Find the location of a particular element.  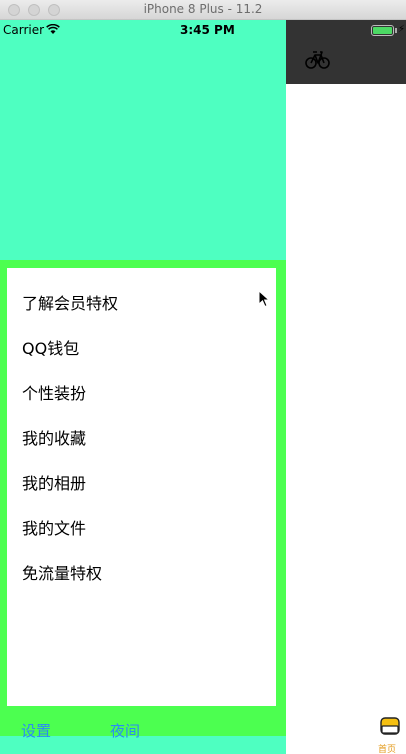

simulator-titlebar: iPhone 8 Plus - 11.2 is located at coordinates (203, 10).